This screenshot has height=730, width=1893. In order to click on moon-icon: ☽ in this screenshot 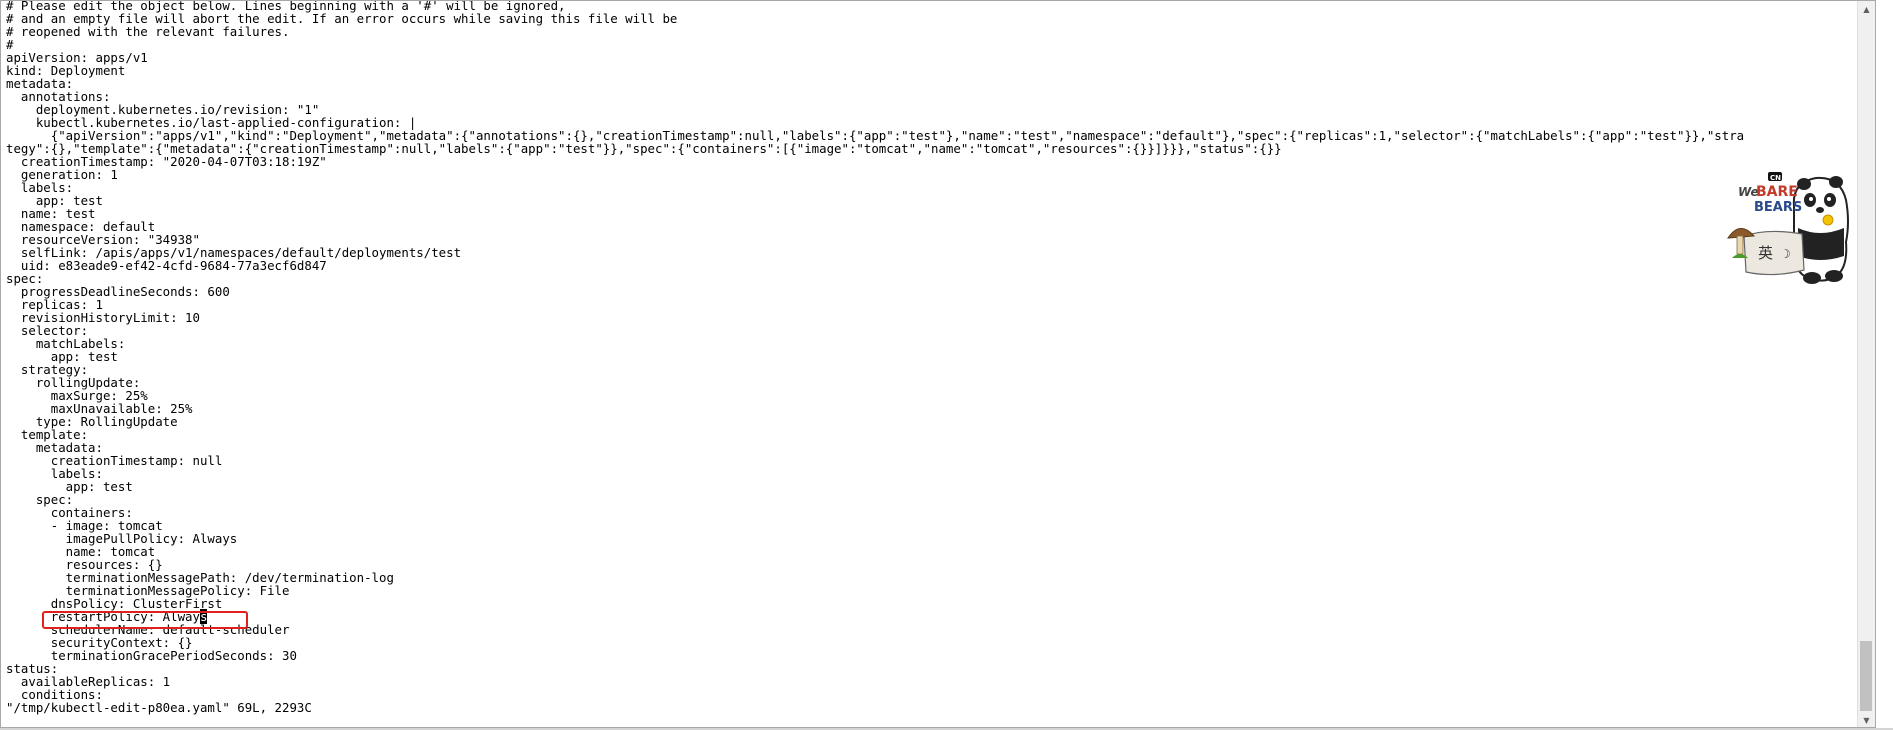, I will do `click(1785, 254)`.